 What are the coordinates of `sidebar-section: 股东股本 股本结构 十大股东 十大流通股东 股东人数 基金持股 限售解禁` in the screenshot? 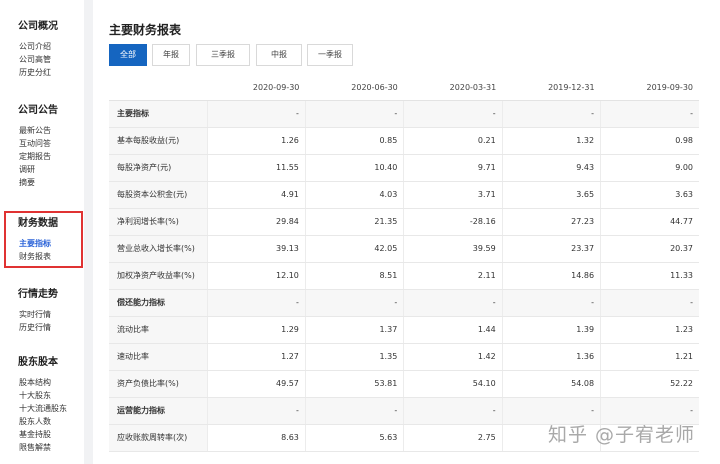 It's located at (42, 403).